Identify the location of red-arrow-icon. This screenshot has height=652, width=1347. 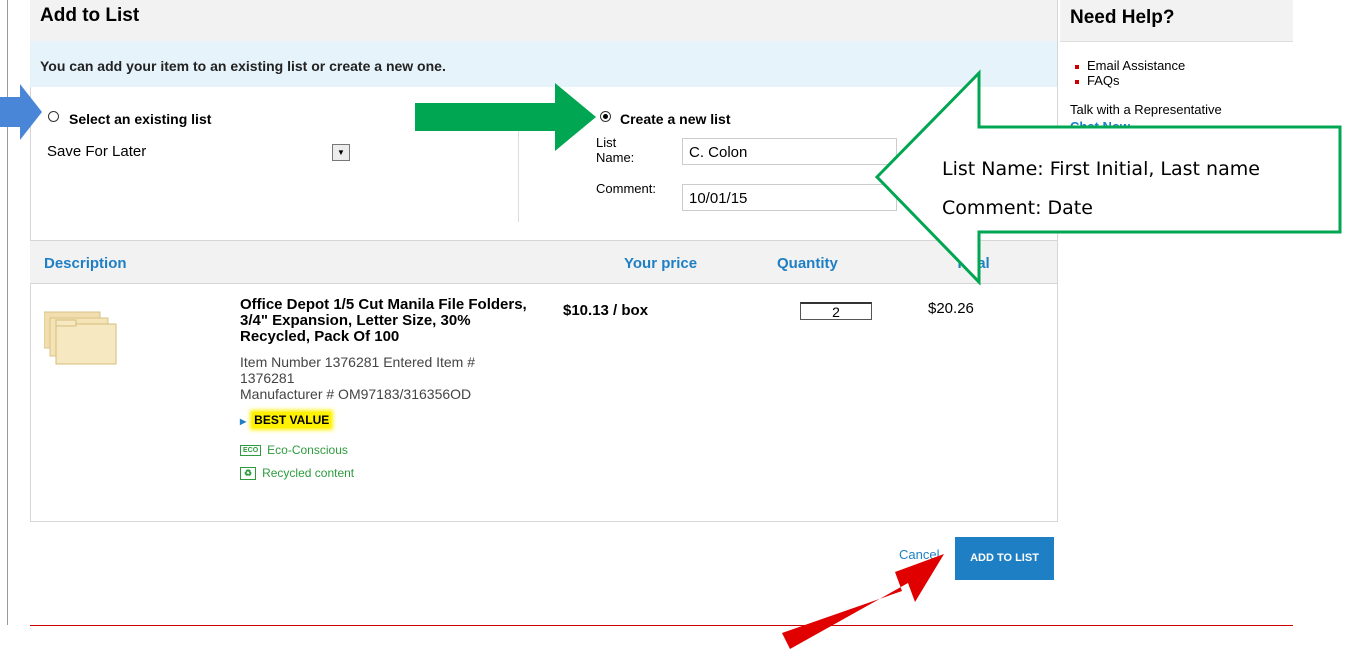
(863, 601).